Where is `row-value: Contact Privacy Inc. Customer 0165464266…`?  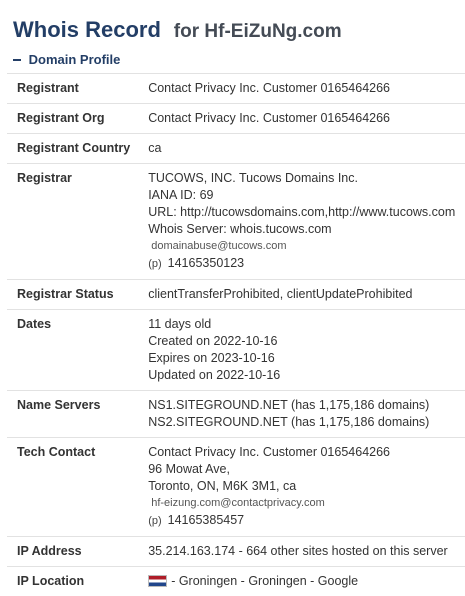
row-value: Contact Privacy Inc. Customer 0165464266… is located at coordinates (301, 487).